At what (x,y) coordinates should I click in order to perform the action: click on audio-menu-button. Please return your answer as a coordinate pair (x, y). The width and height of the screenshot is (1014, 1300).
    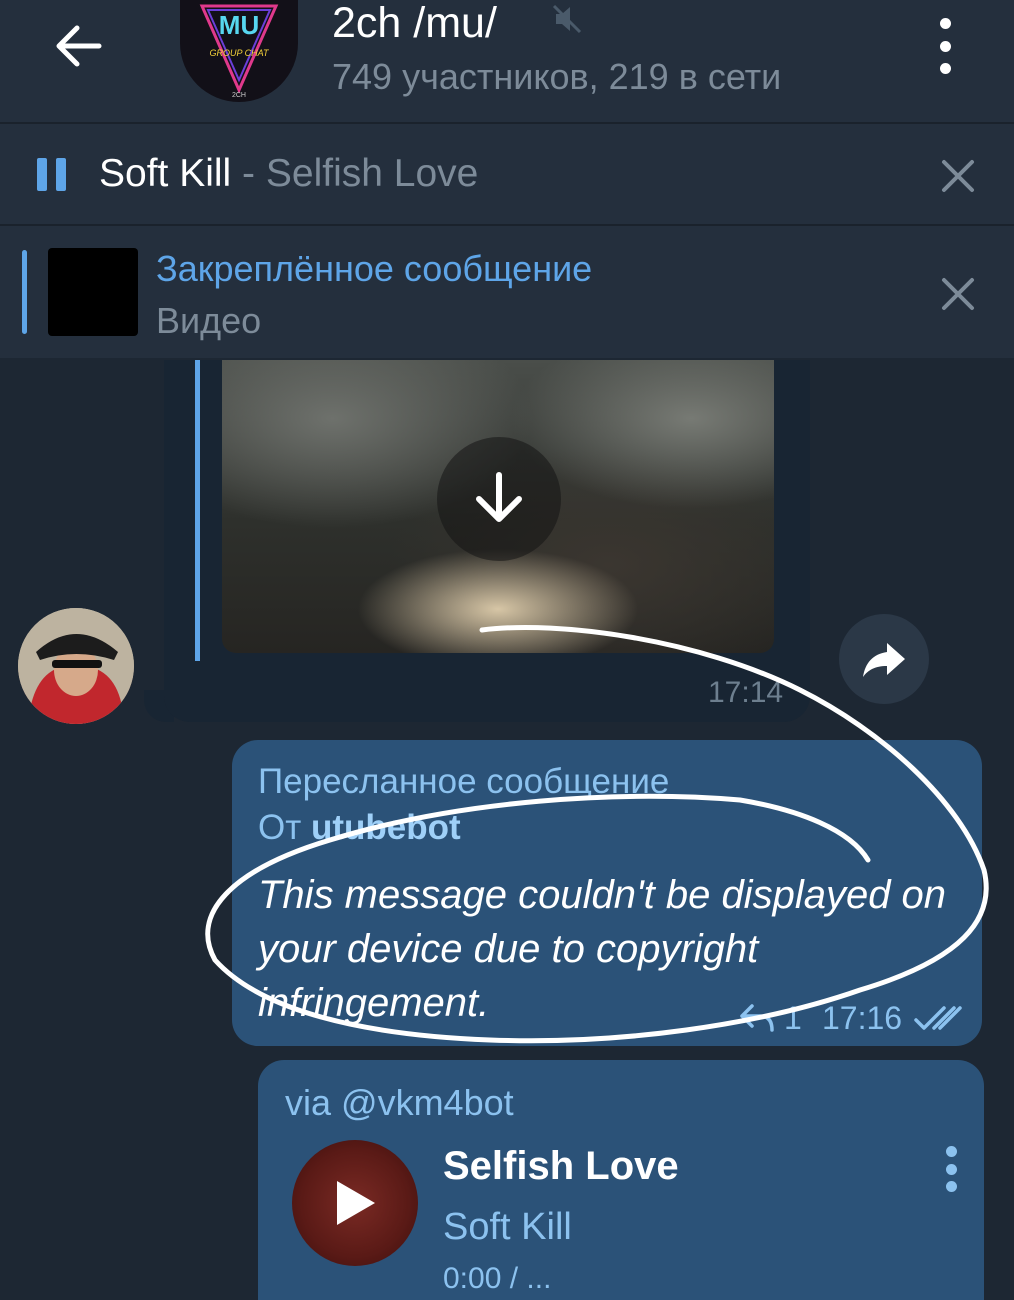
    Looking at the image, I should click on (951, 1169).